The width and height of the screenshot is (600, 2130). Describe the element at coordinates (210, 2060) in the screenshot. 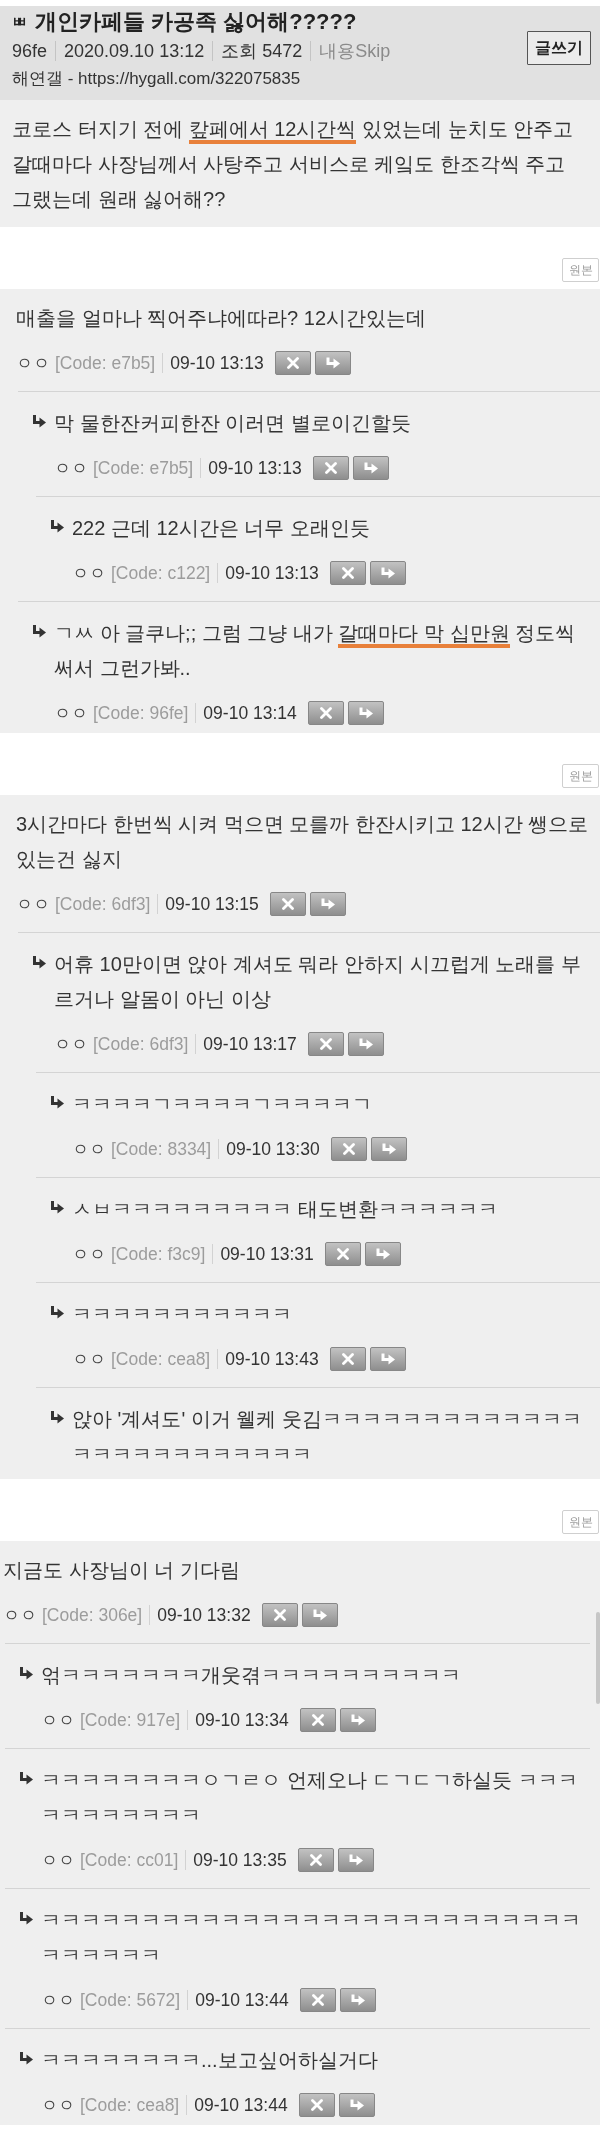

I see `comment-text: ㅋㅋㅋㅋㅋㅋㅋㅋ...보고싶어하실거다` at that location.